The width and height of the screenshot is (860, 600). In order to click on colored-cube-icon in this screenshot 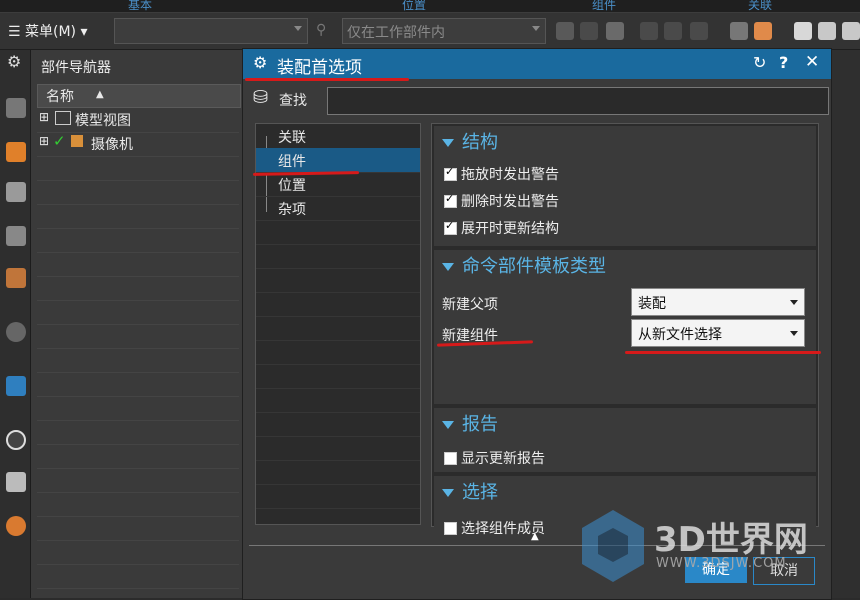, I will do `click(763, 31)`.